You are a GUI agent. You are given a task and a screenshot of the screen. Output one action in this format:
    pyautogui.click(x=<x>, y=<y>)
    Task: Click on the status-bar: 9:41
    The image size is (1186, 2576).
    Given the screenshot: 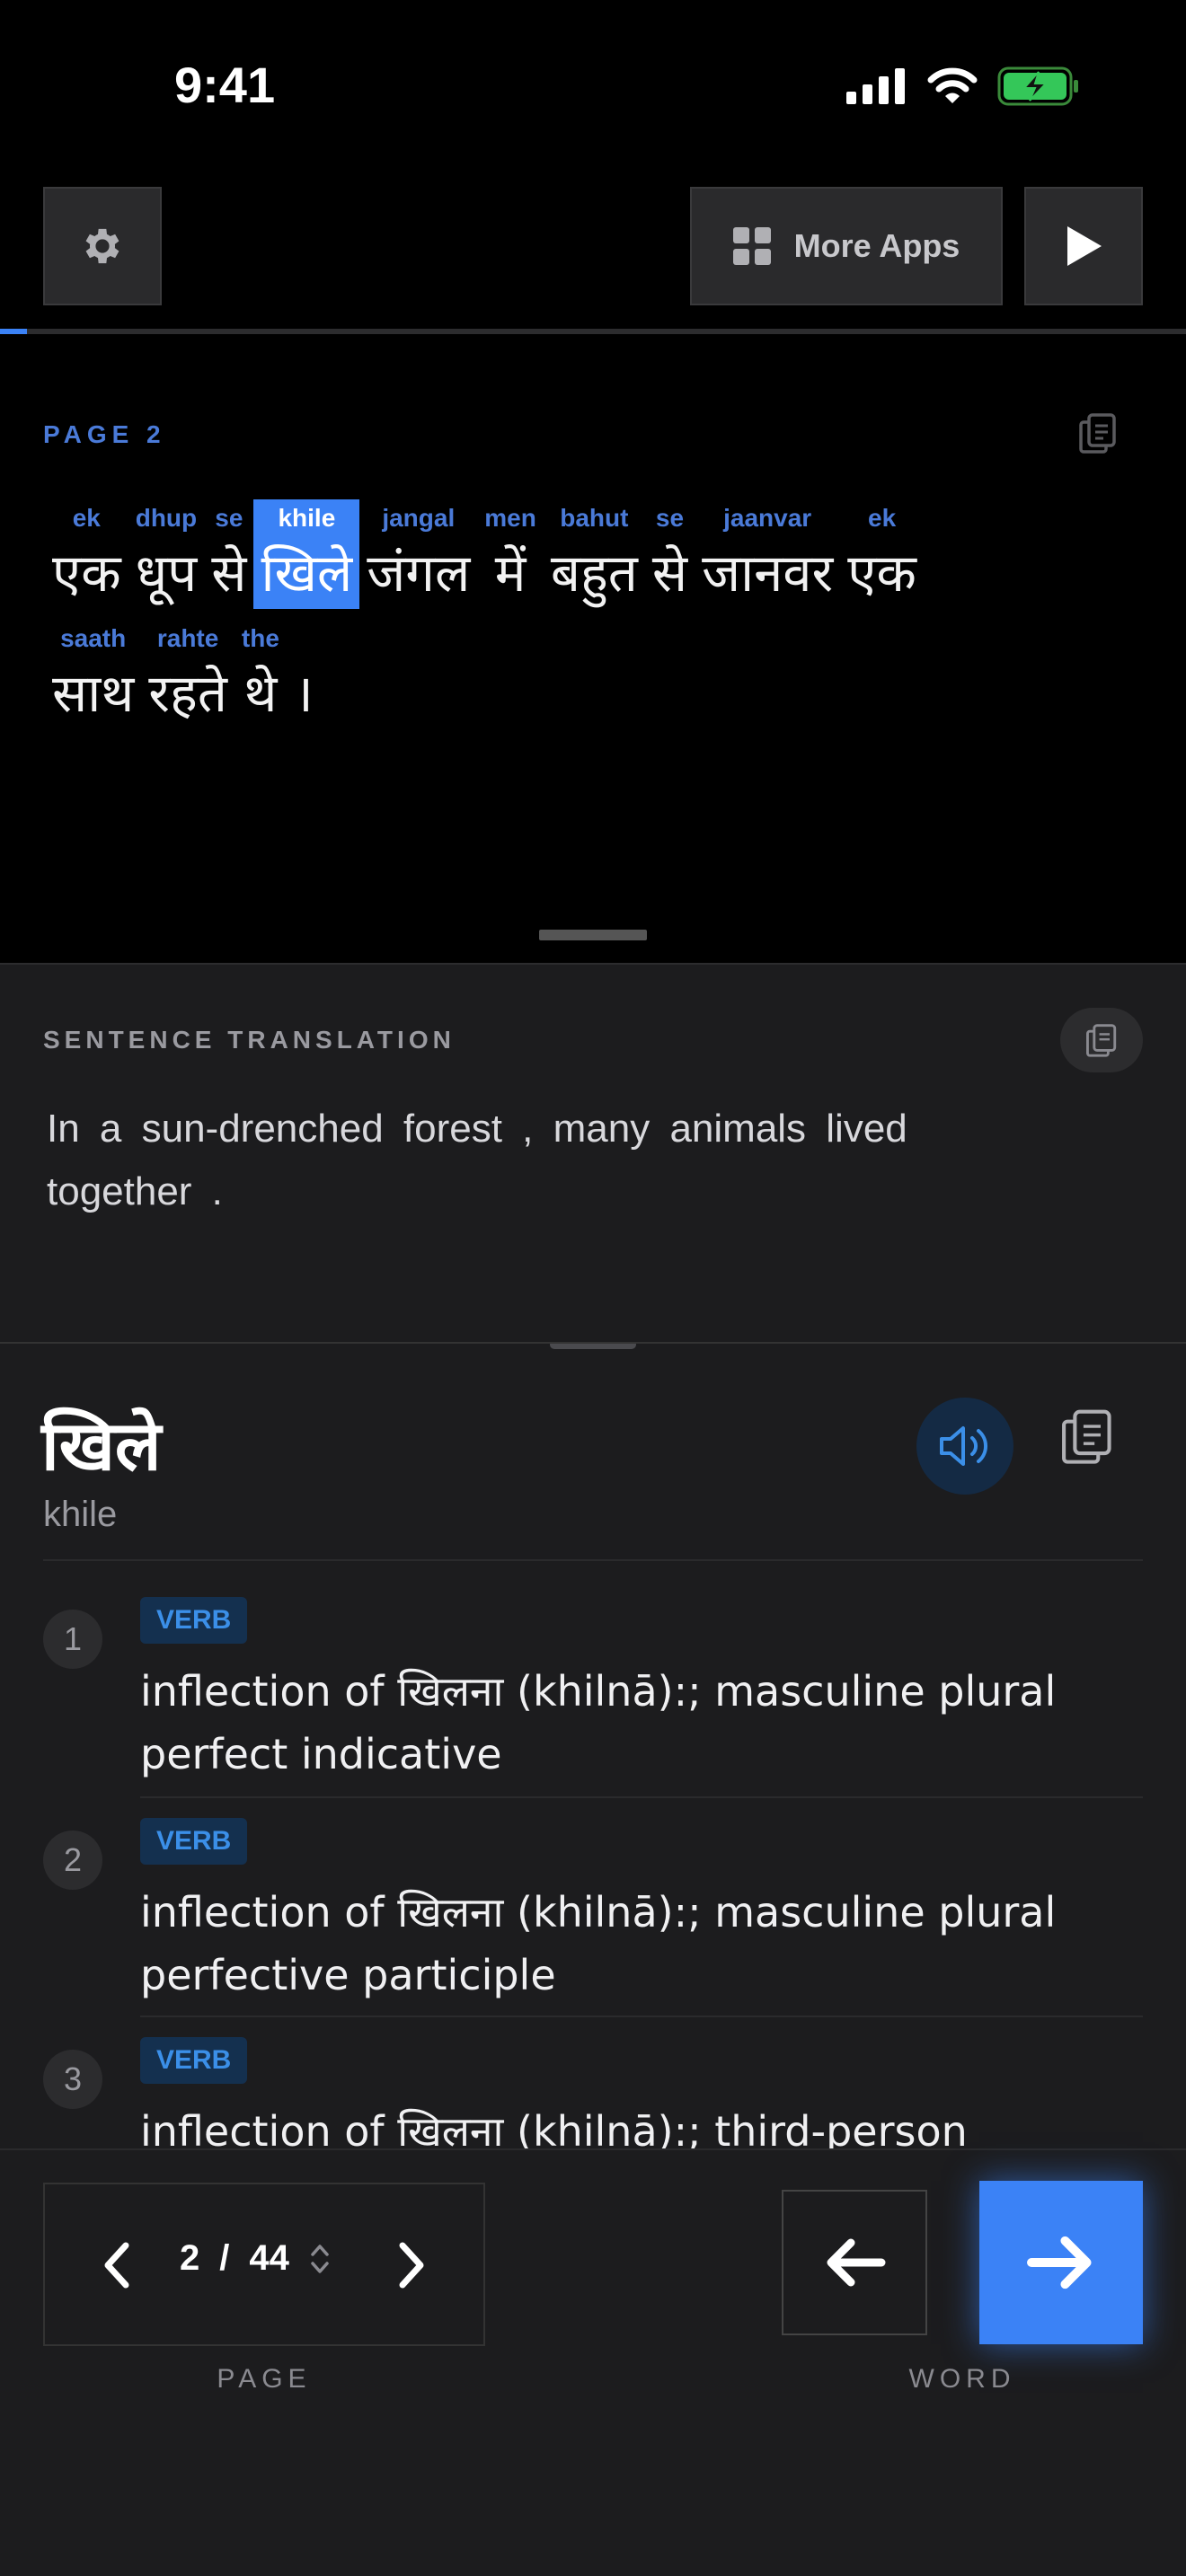 What is the action you would take?
    pyautogui.click(x=593, y=85)
    